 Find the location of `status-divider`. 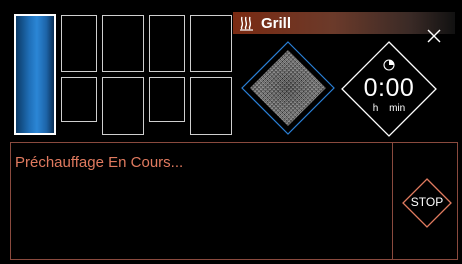

status-divider is located at coordinates (392, 201).